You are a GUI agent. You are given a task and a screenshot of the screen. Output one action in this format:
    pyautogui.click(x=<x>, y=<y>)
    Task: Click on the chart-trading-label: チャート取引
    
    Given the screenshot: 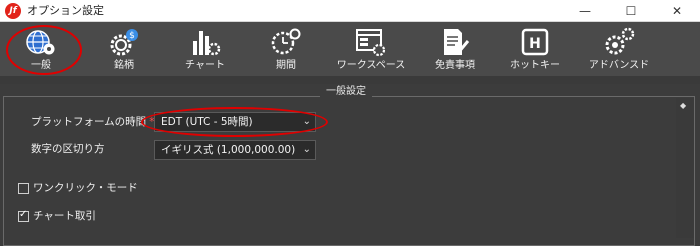 What is the action you would take?
    pyautogui.click(x=64, y=216)
    